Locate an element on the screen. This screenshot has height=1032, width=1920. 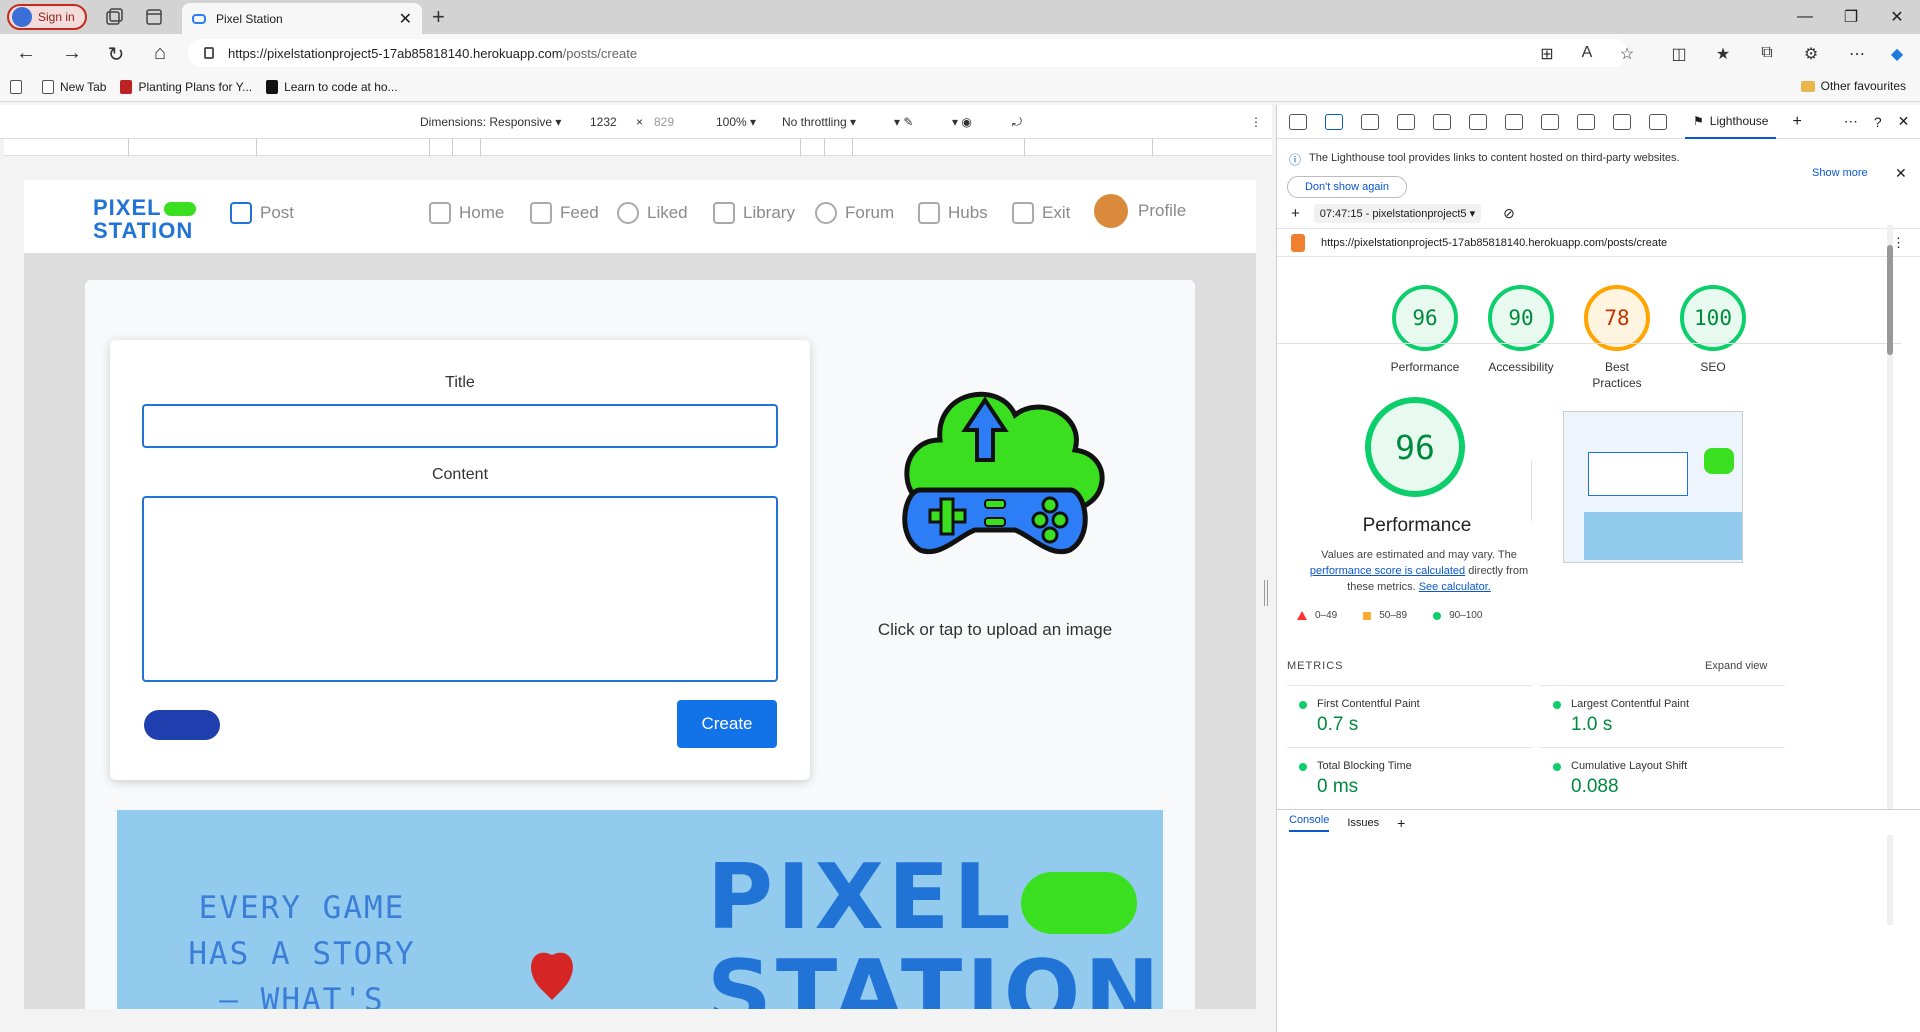
scrollbar-thumb is located at coordinates (1890, 300).